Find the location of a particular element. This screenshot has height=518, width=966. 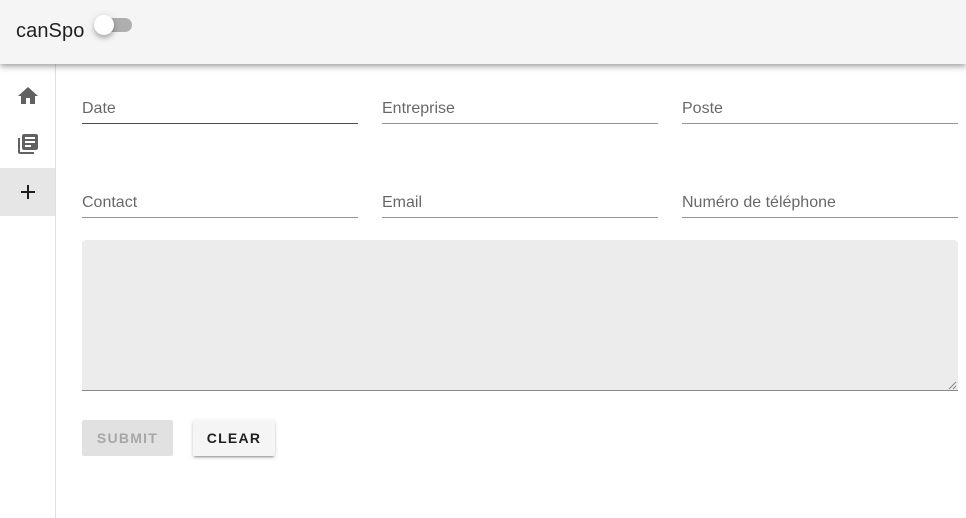

contact-field: Contact is located at coordinates (220, 196).